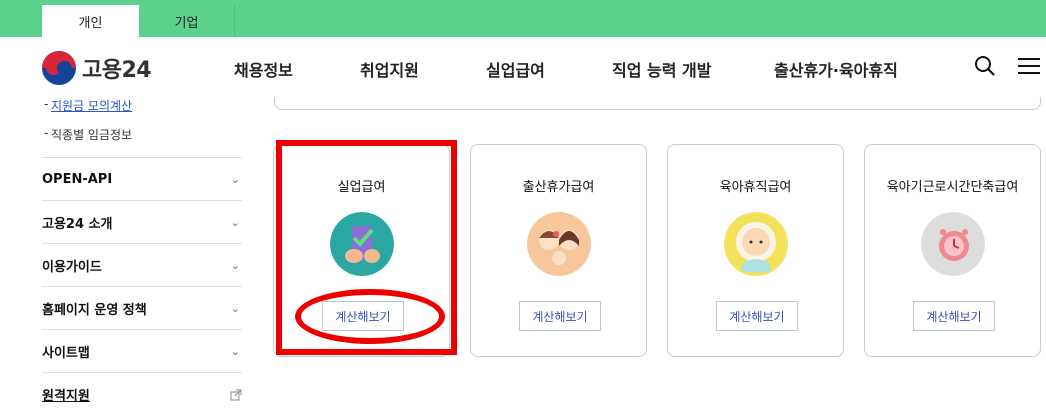  I want to click on sidebar-item-remote-support: 원격지원, so click(142, 394).